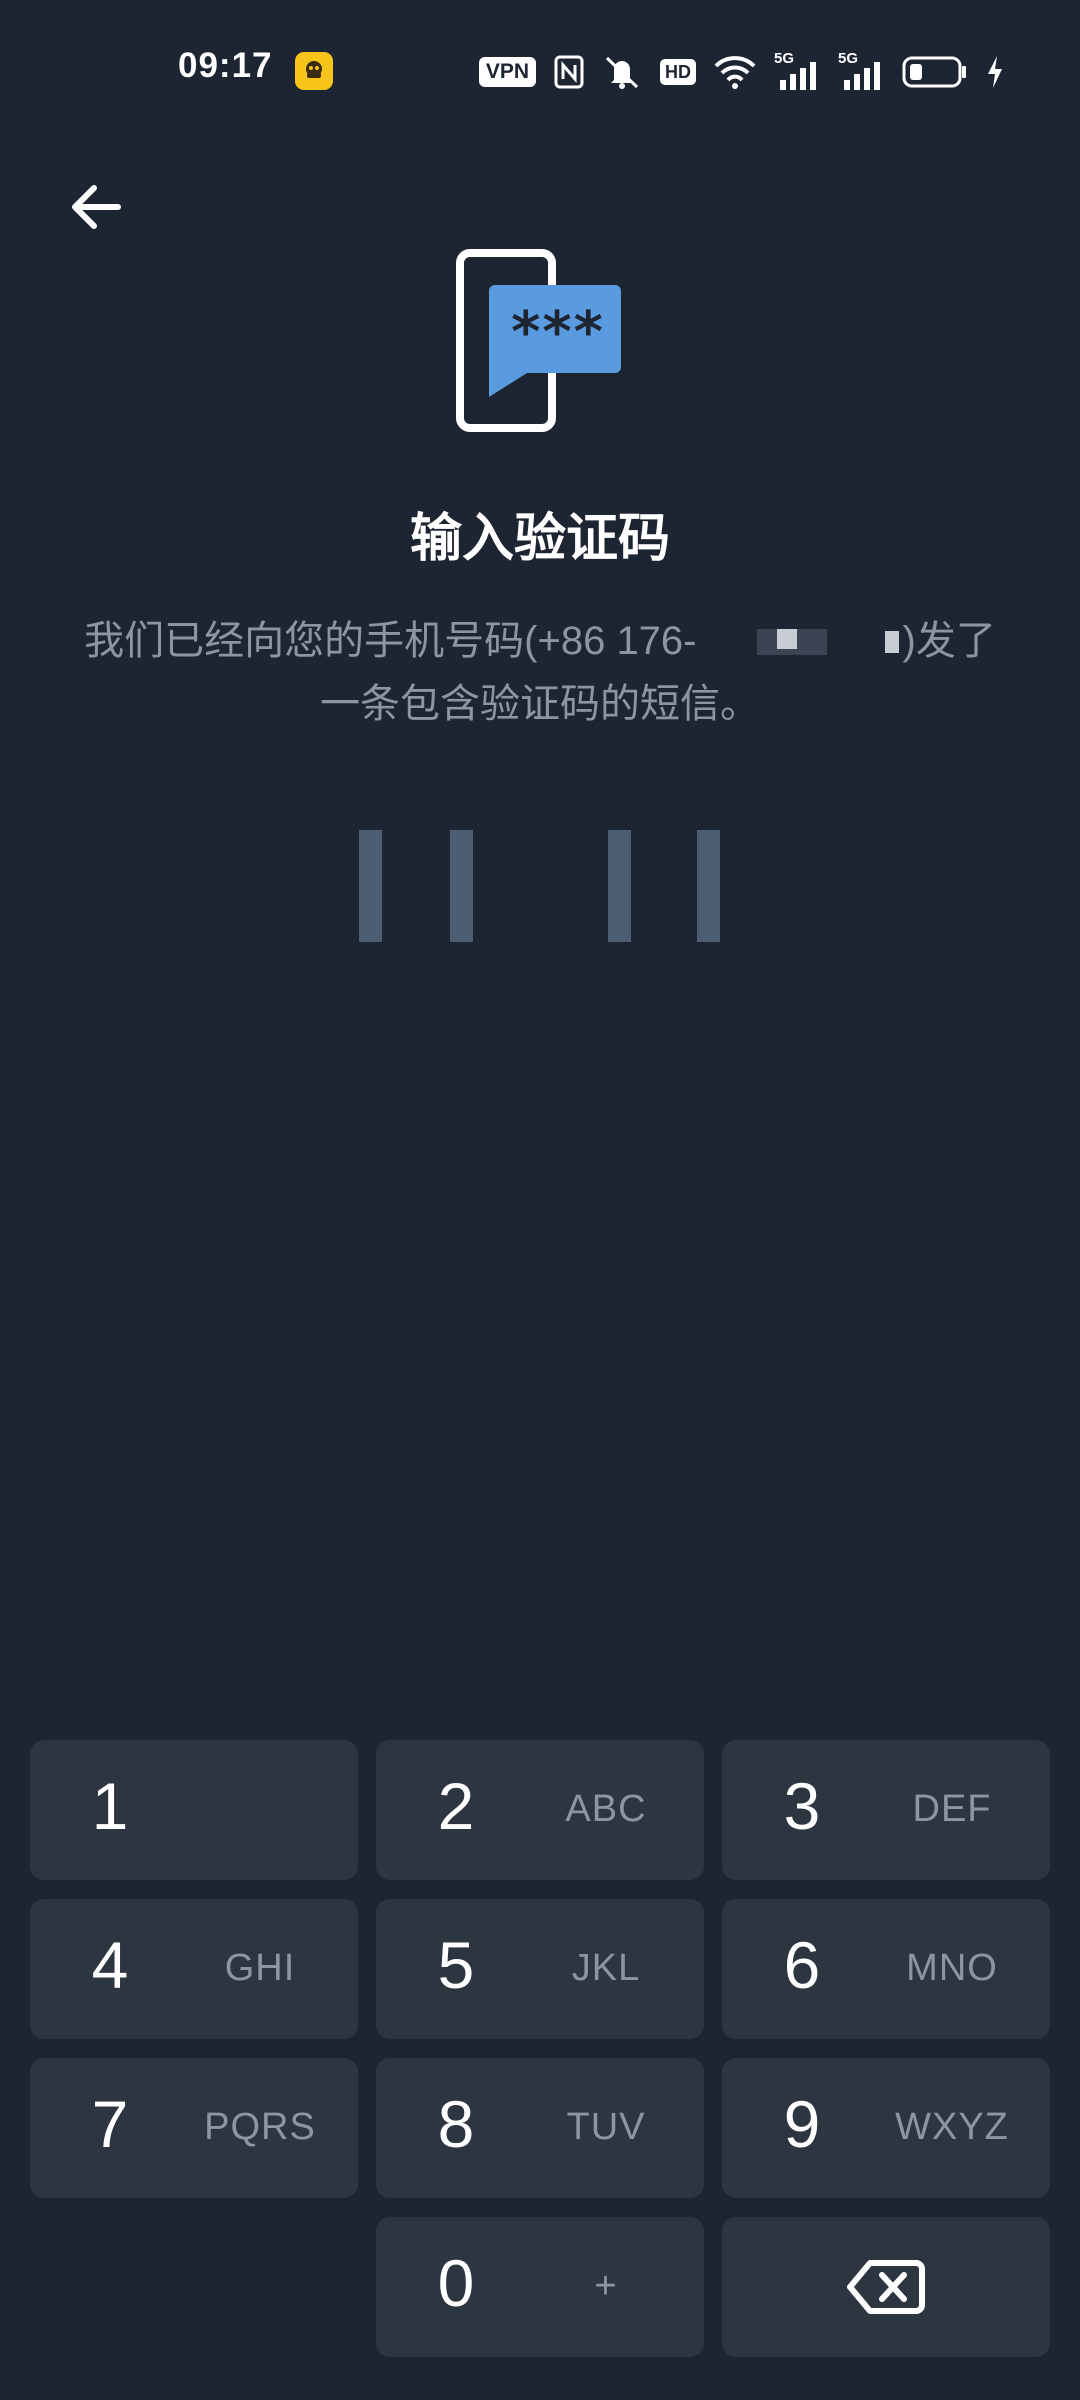  I want to click on key-digit: 1, so click(110, 1806).